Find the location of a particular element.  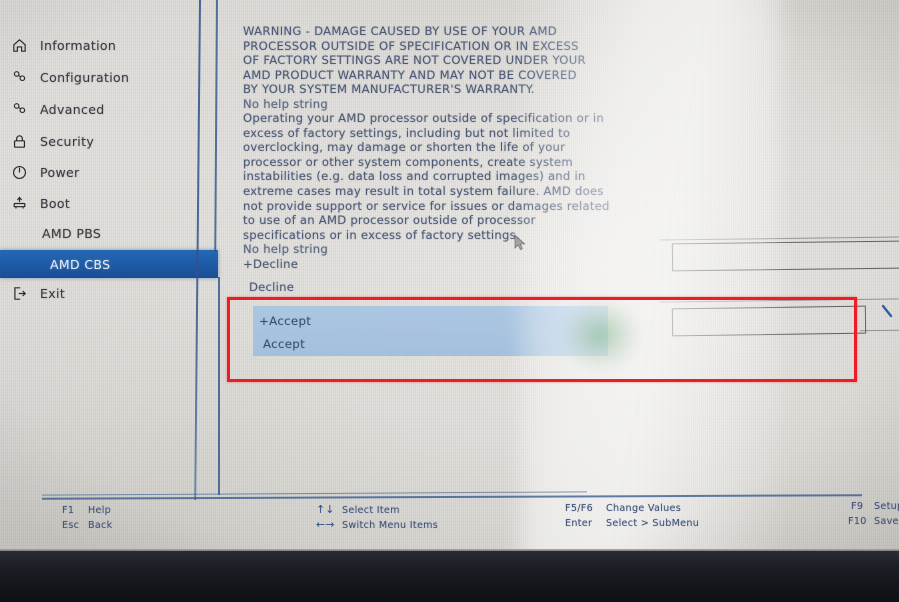

shortcut-desc-switch-menu: Switch Menu Items is located at coordinates (390, 525).